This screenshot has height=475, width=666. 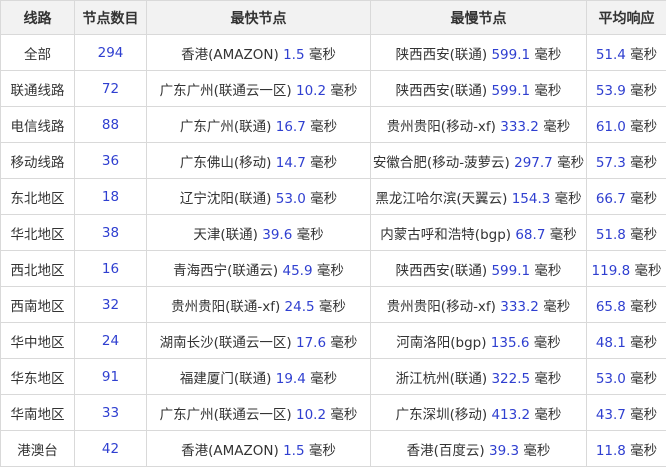 What do you see at coordinates (478, 412) in the screenshot?
I see `slowest-node-cell: 广东深圳(移动) 413.2 毫秒` at bounding box center [478, 412].